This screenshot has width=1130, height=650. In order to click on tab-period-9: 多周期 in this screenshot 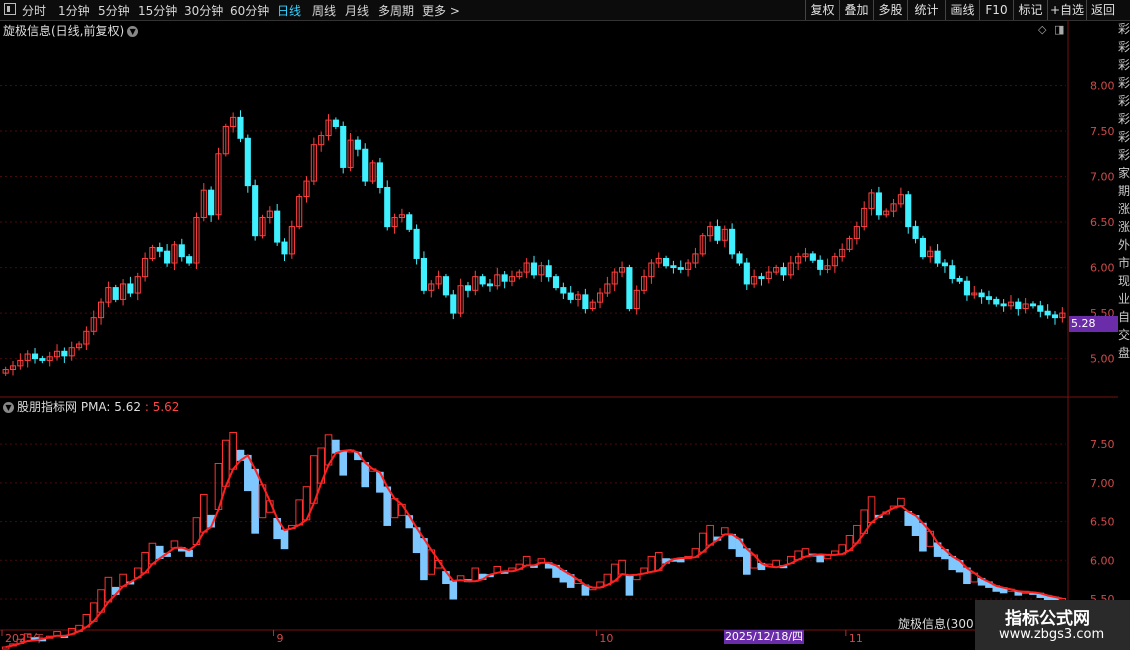, I will do `click(396, 10)`.